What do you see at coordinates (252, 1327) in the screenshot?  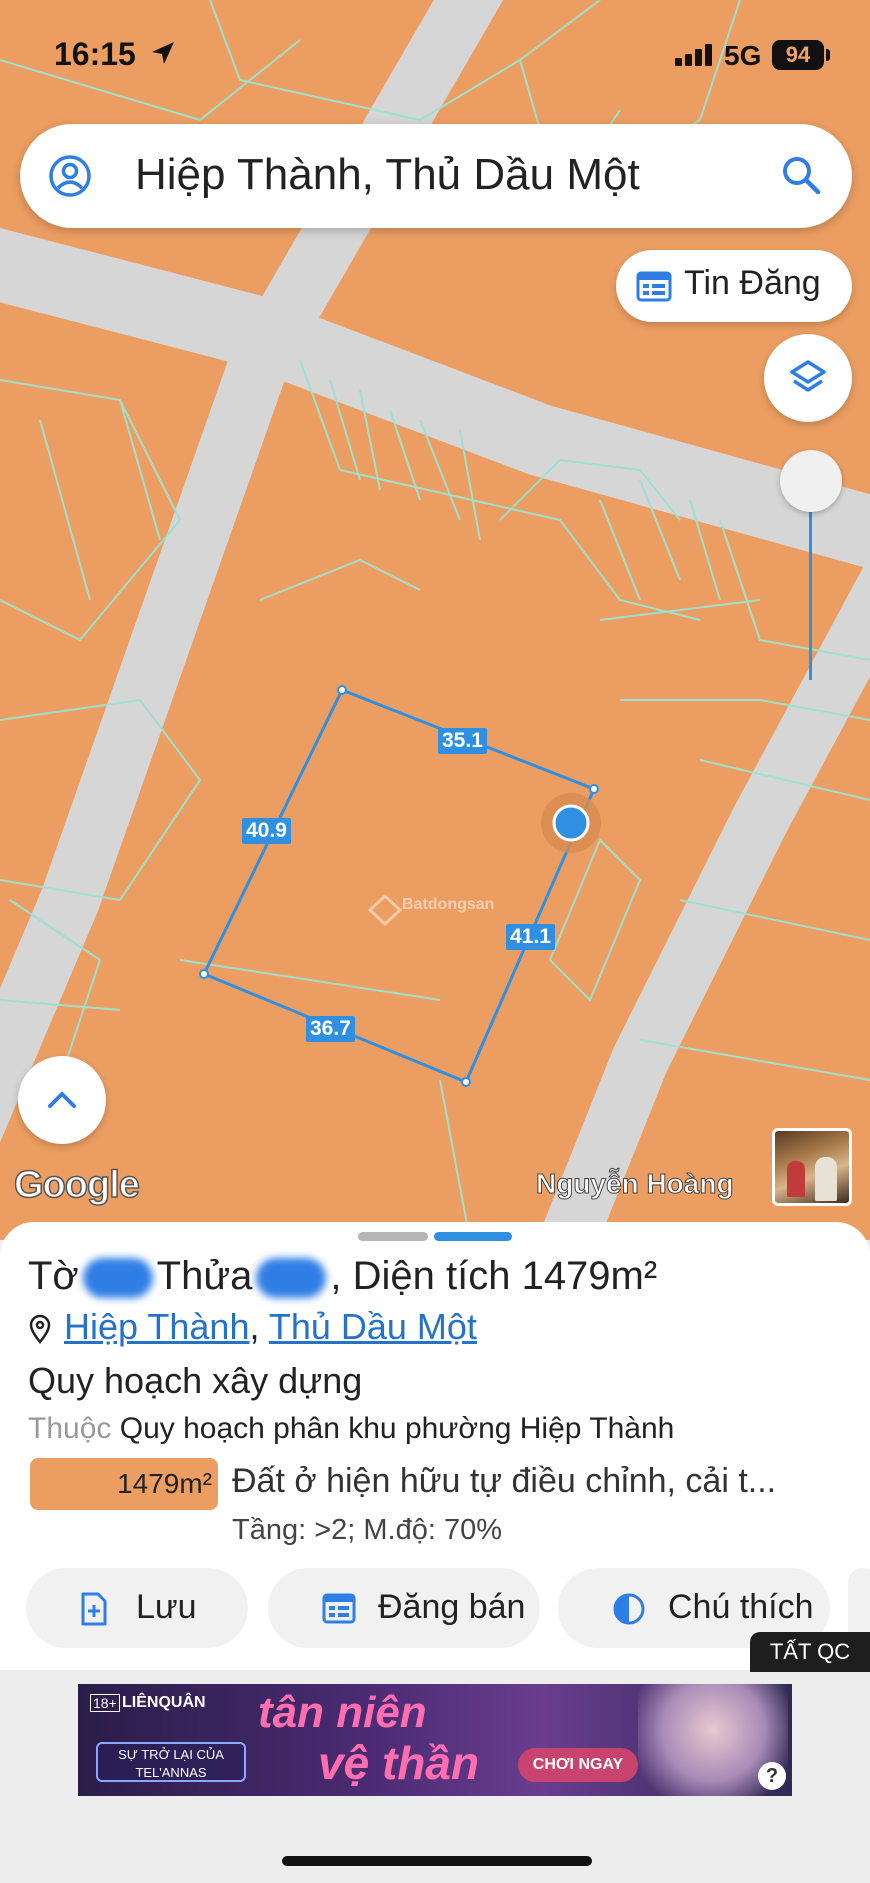 I see `parcel-location: Hiệp Thành, Thủ Dầu Một` at bounding box center [252, 1327].